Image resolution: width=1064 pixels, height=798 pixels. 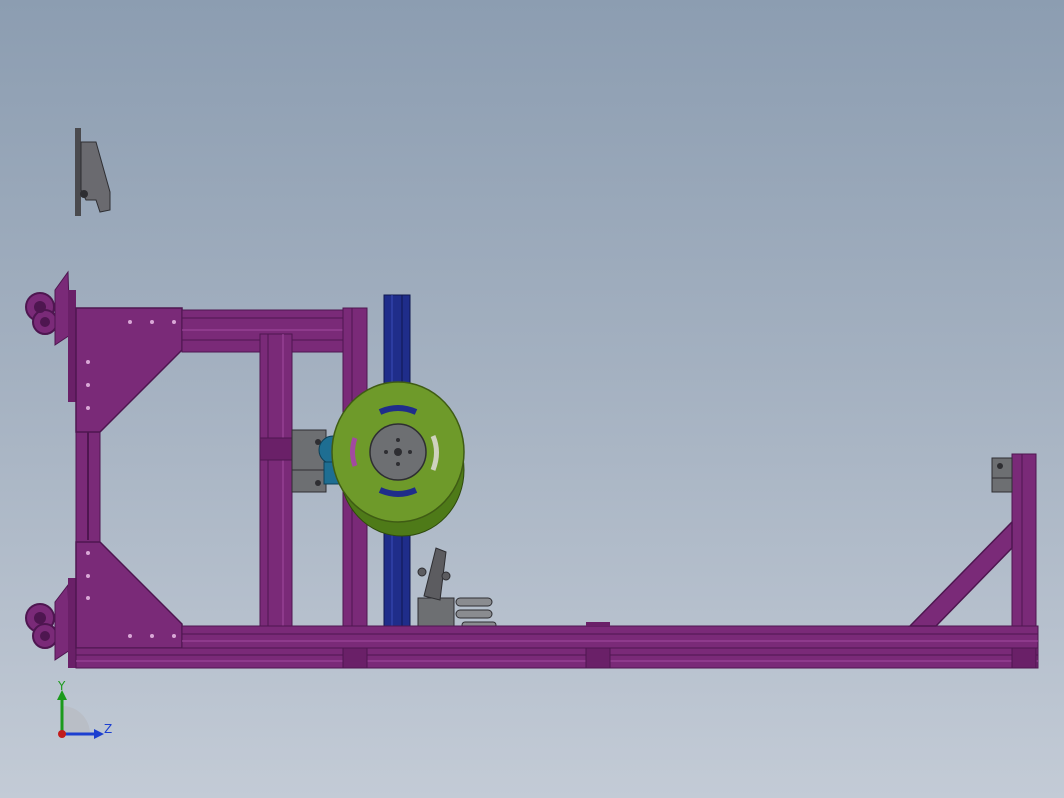 What do you see at coordinates (108, 729) in the screenshot?
I see `z-axis-label: Z` at bounding box center [108, 729].